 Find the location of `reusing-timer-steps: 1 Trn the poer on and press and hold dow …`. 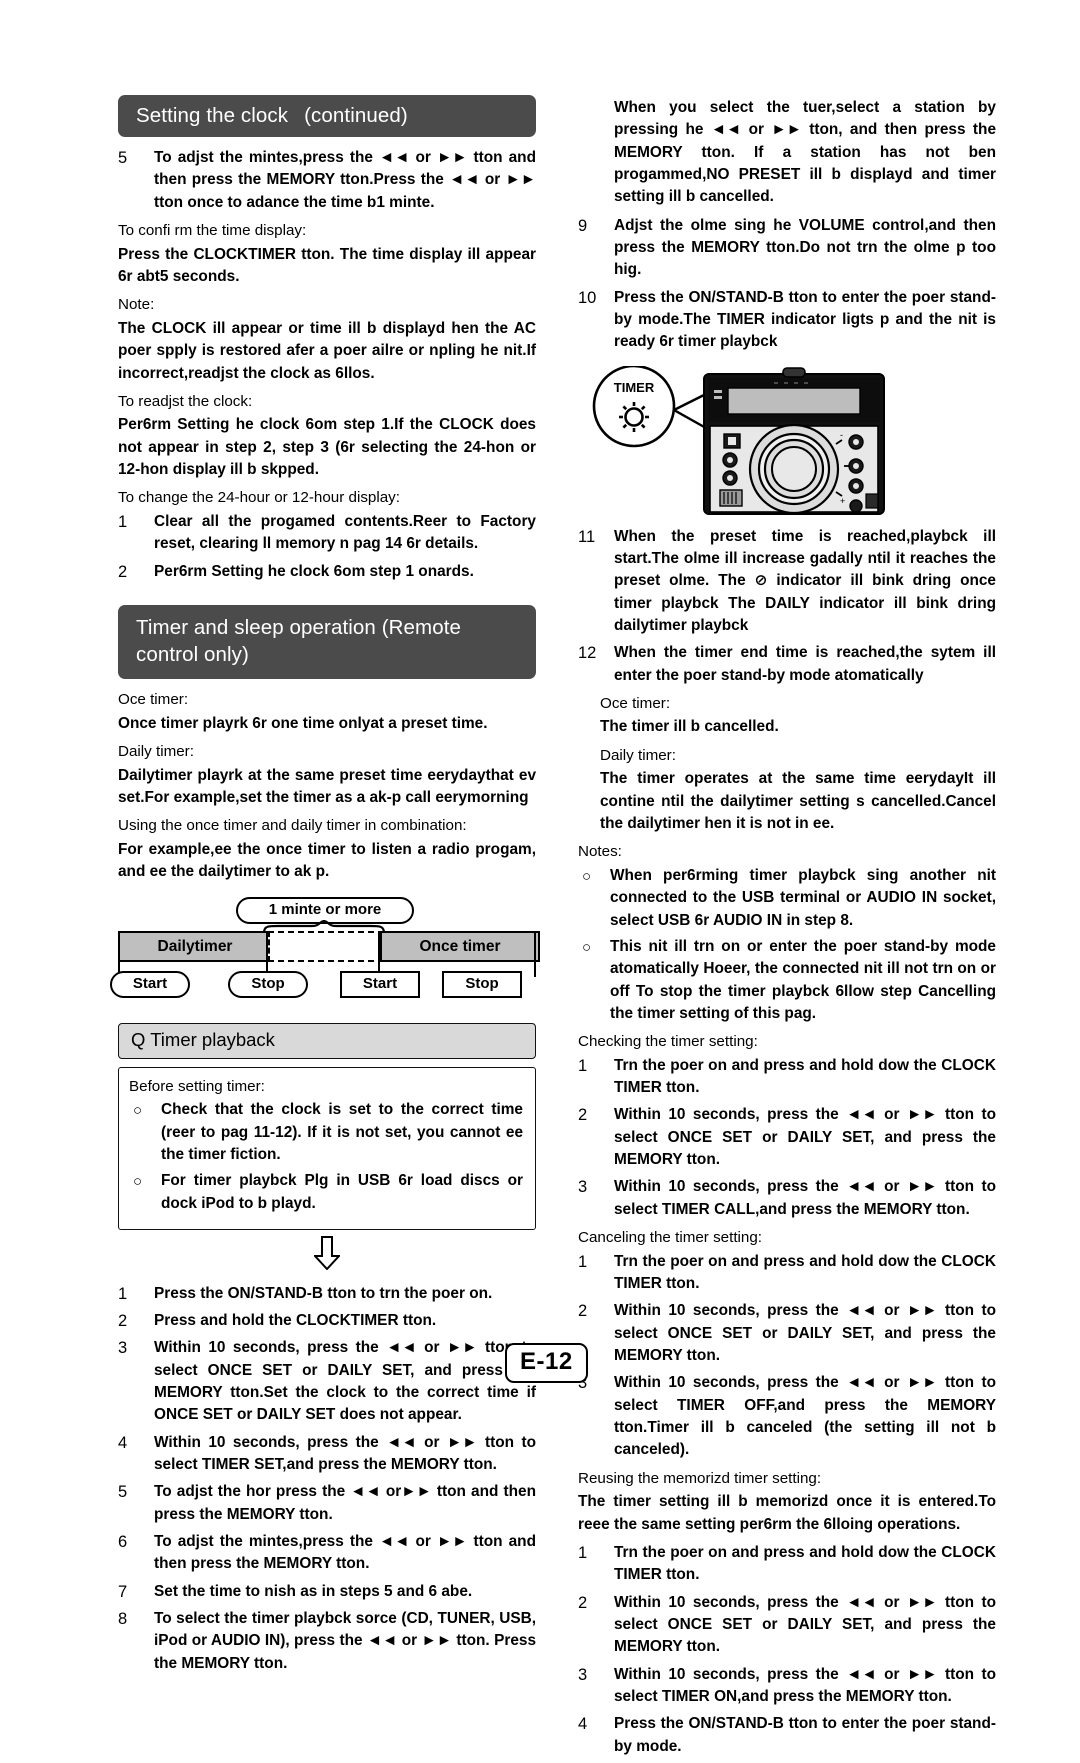

reusing-timer-steps: 1 Trn the poer on and press and hold dow … is located at coordinates (787, 1650).